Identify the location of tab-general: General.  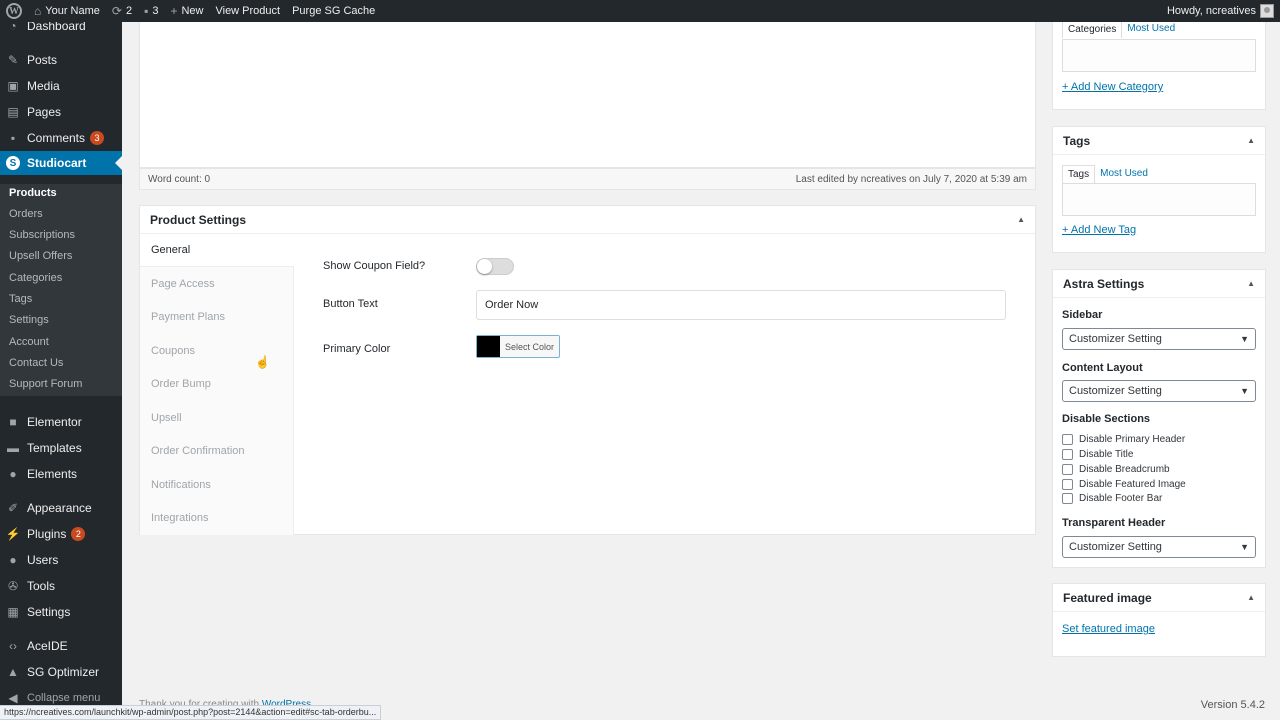
(170, 250).